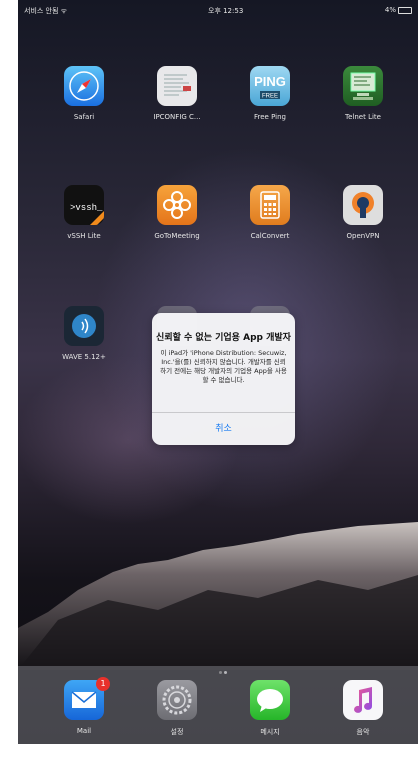  I want to click on app-label: vSSH Lite, so click(84, 236).